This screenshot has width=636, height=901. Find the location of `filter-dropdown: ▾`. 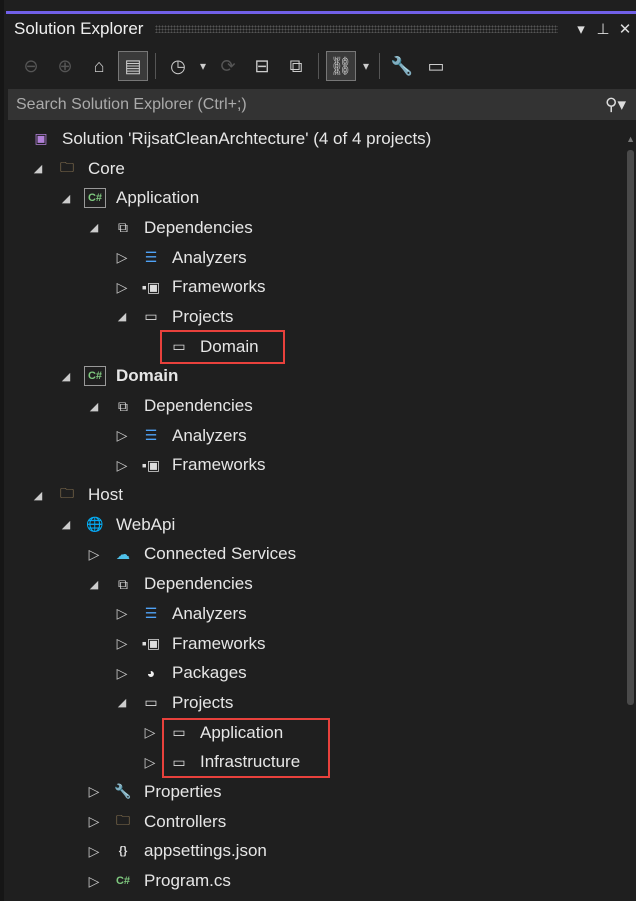

filter-dropdown: ▾ is located at coordinates (203, 66).